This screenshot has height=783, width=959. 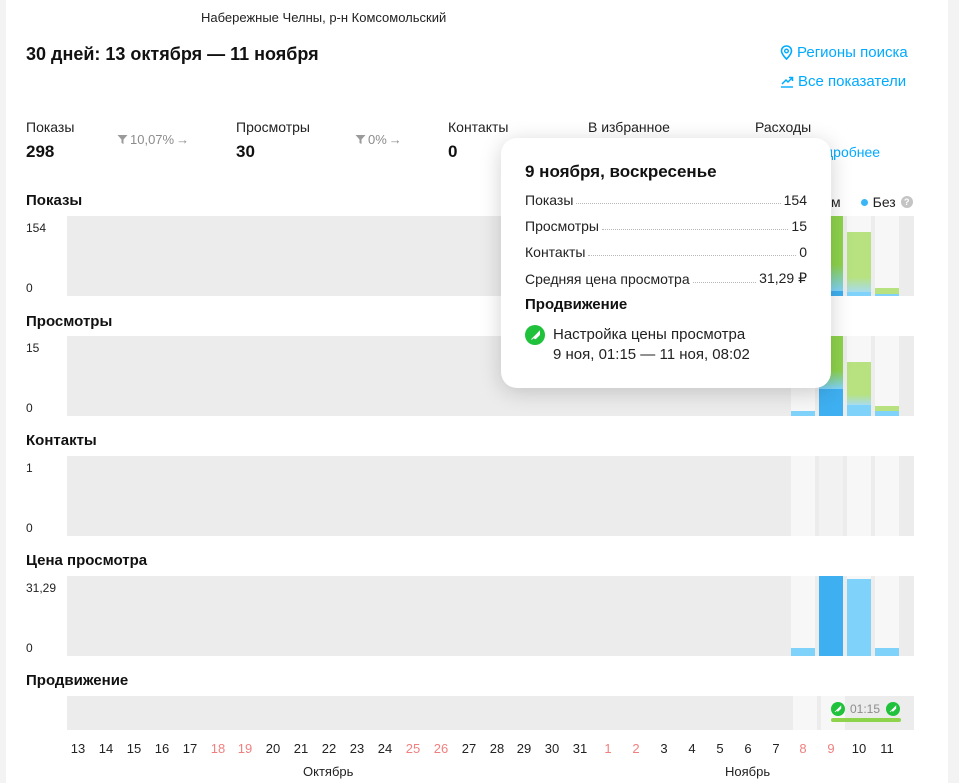 What do you see at coordinates (273, 127) in the screenshot?
I see `stat-views-label: Просмотры` at bounding box center [273, 127].